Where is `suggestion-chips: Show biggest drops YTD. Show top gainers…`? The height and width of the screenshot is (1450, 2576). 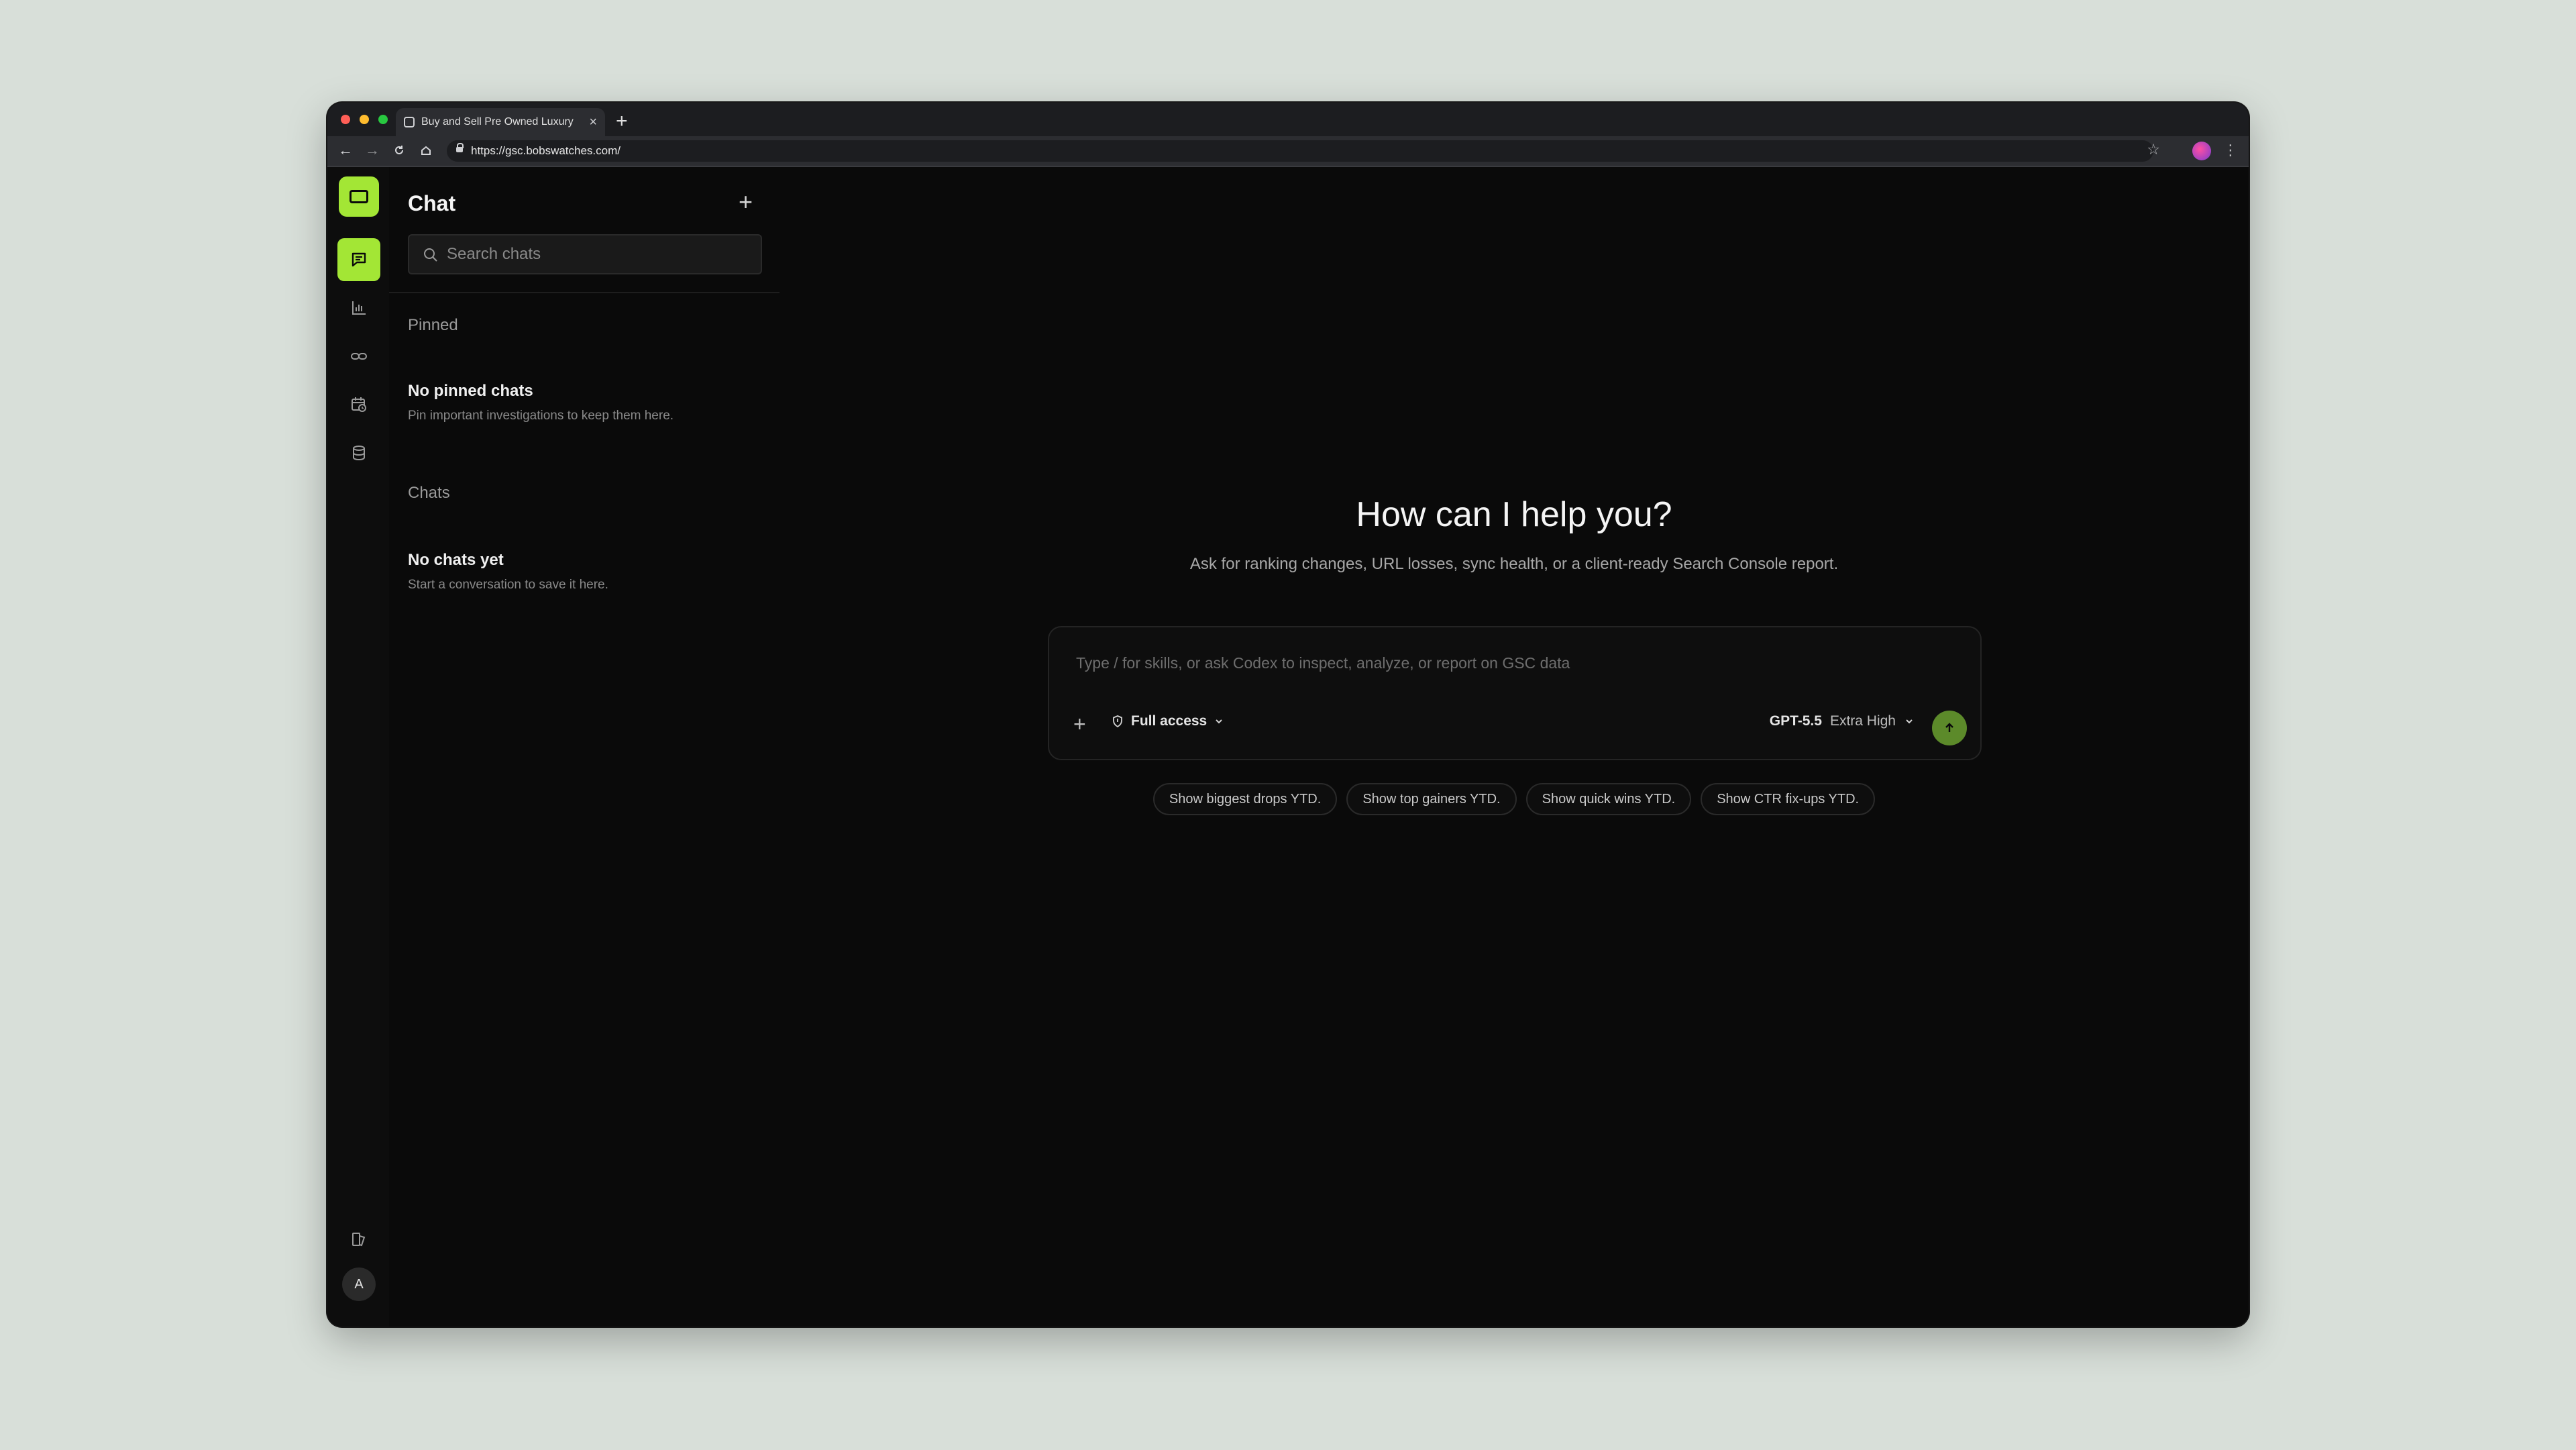
suggestion-chips: Show biggest drops YTD. Show top gainers… is located at coordinates (1514, 799).